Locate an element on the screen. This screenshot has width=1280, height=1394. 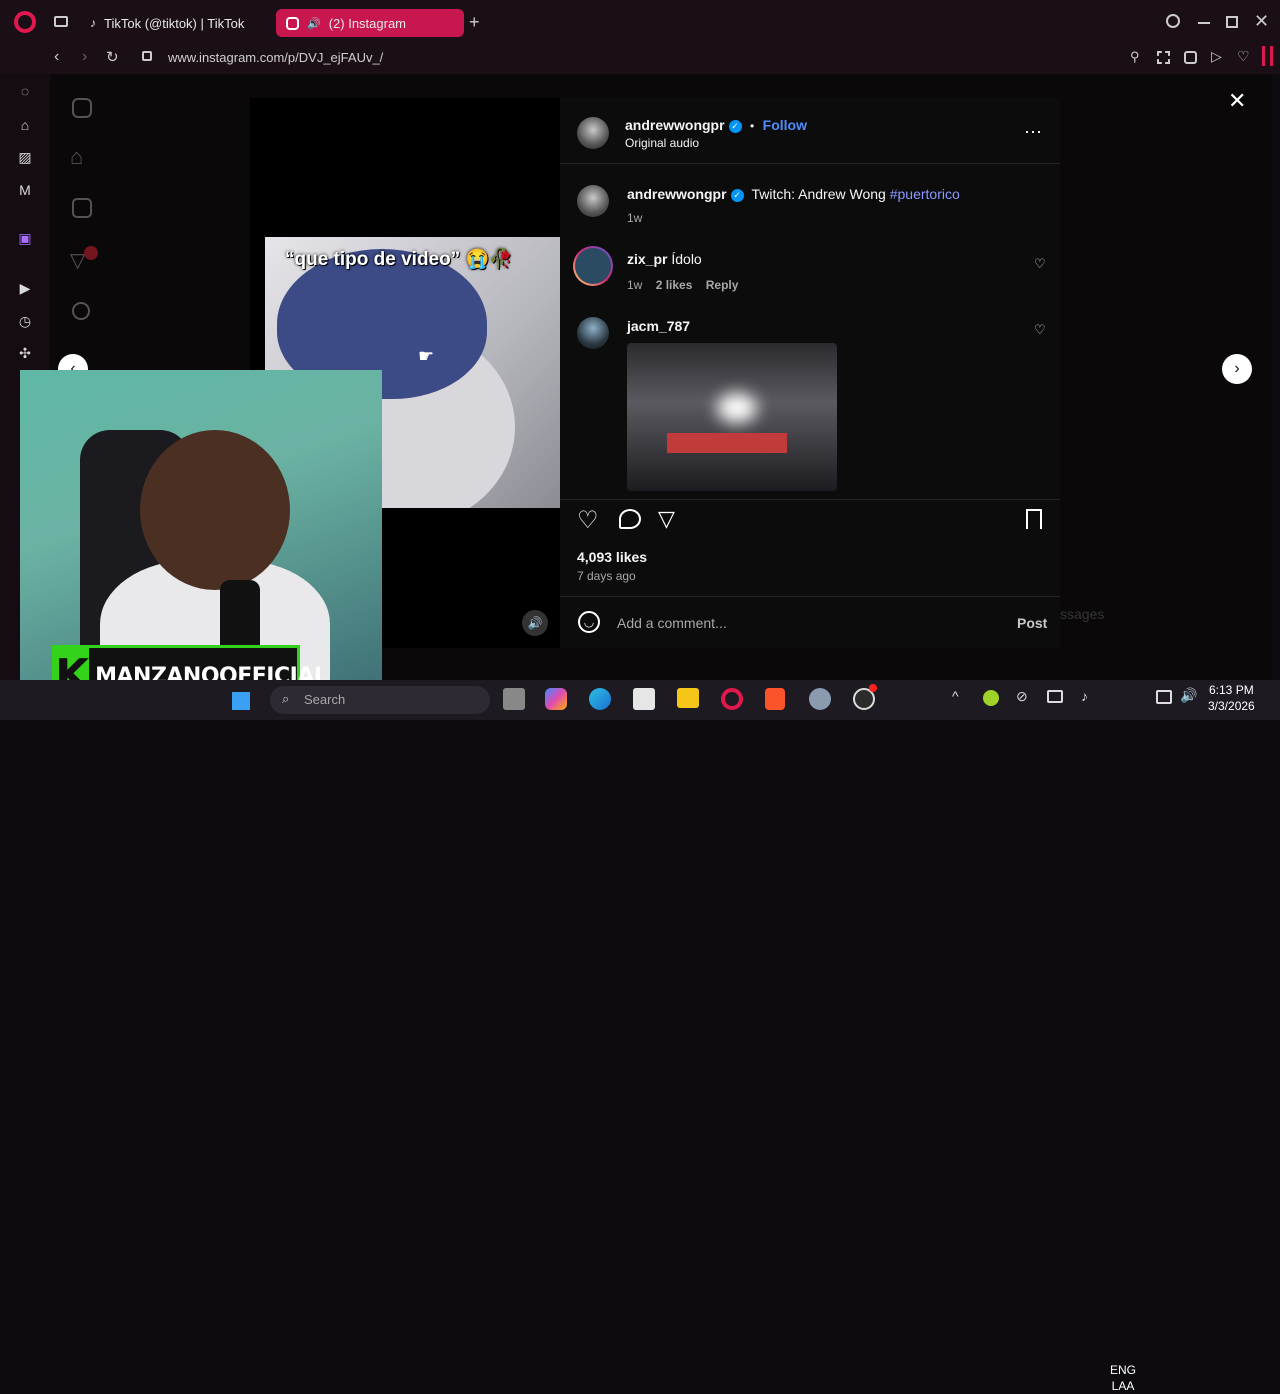
gif-banner is located at coordinates (727, 443).